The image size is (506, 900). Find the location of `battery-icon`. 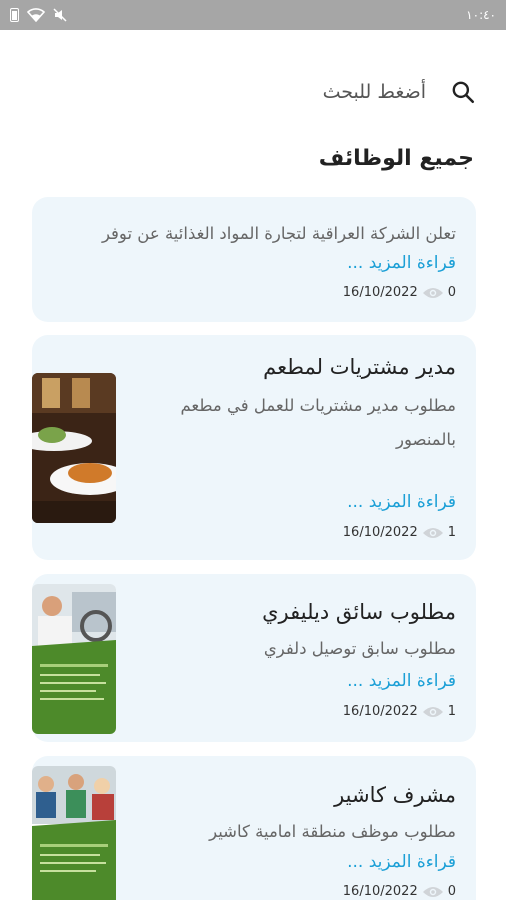

battery-icon is located at coordinates (14, 15).